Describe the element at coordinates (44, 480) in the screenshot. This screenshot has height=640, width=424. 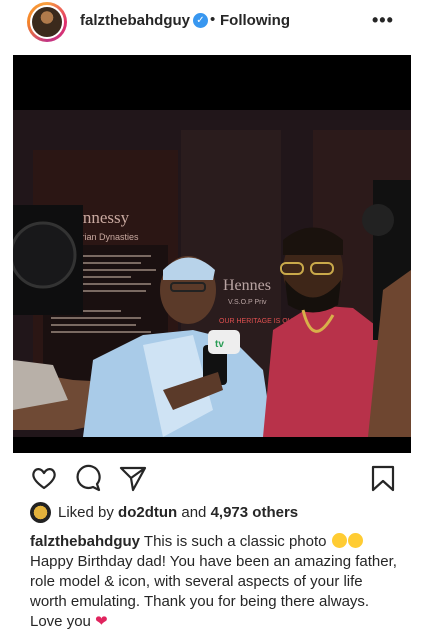
I see `like-icon` at that location.